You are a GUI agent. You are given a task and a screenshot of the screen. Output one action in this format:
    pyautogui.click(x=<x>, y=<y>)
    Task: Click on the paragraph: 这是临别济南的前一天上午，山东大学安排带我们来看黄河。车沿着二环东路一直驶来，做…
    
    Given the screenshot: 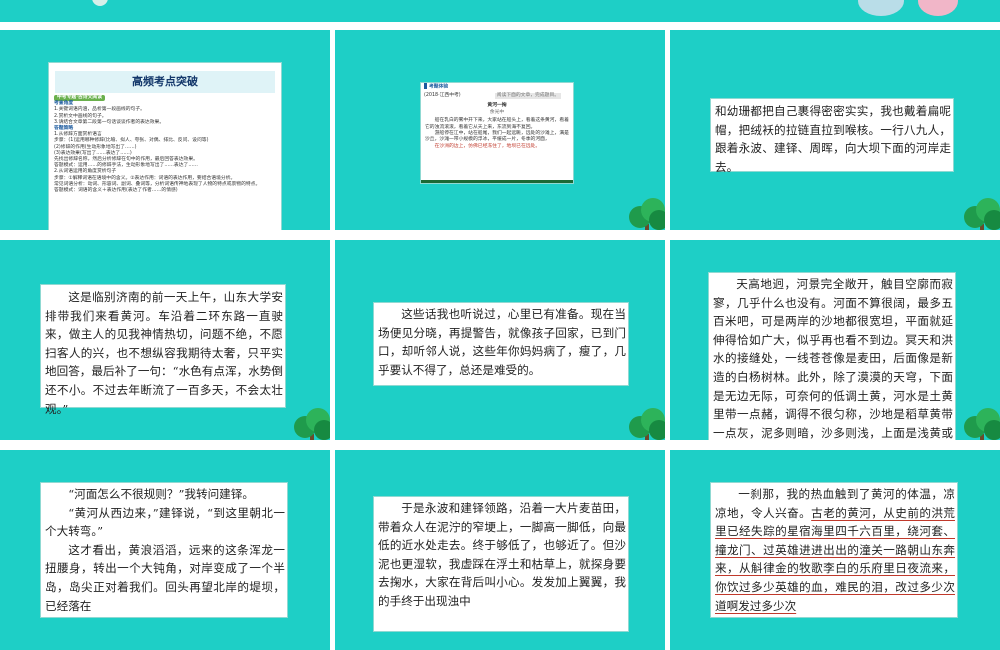 What is the action you would take?
    pyautogui.click(x=164, y=353)
    